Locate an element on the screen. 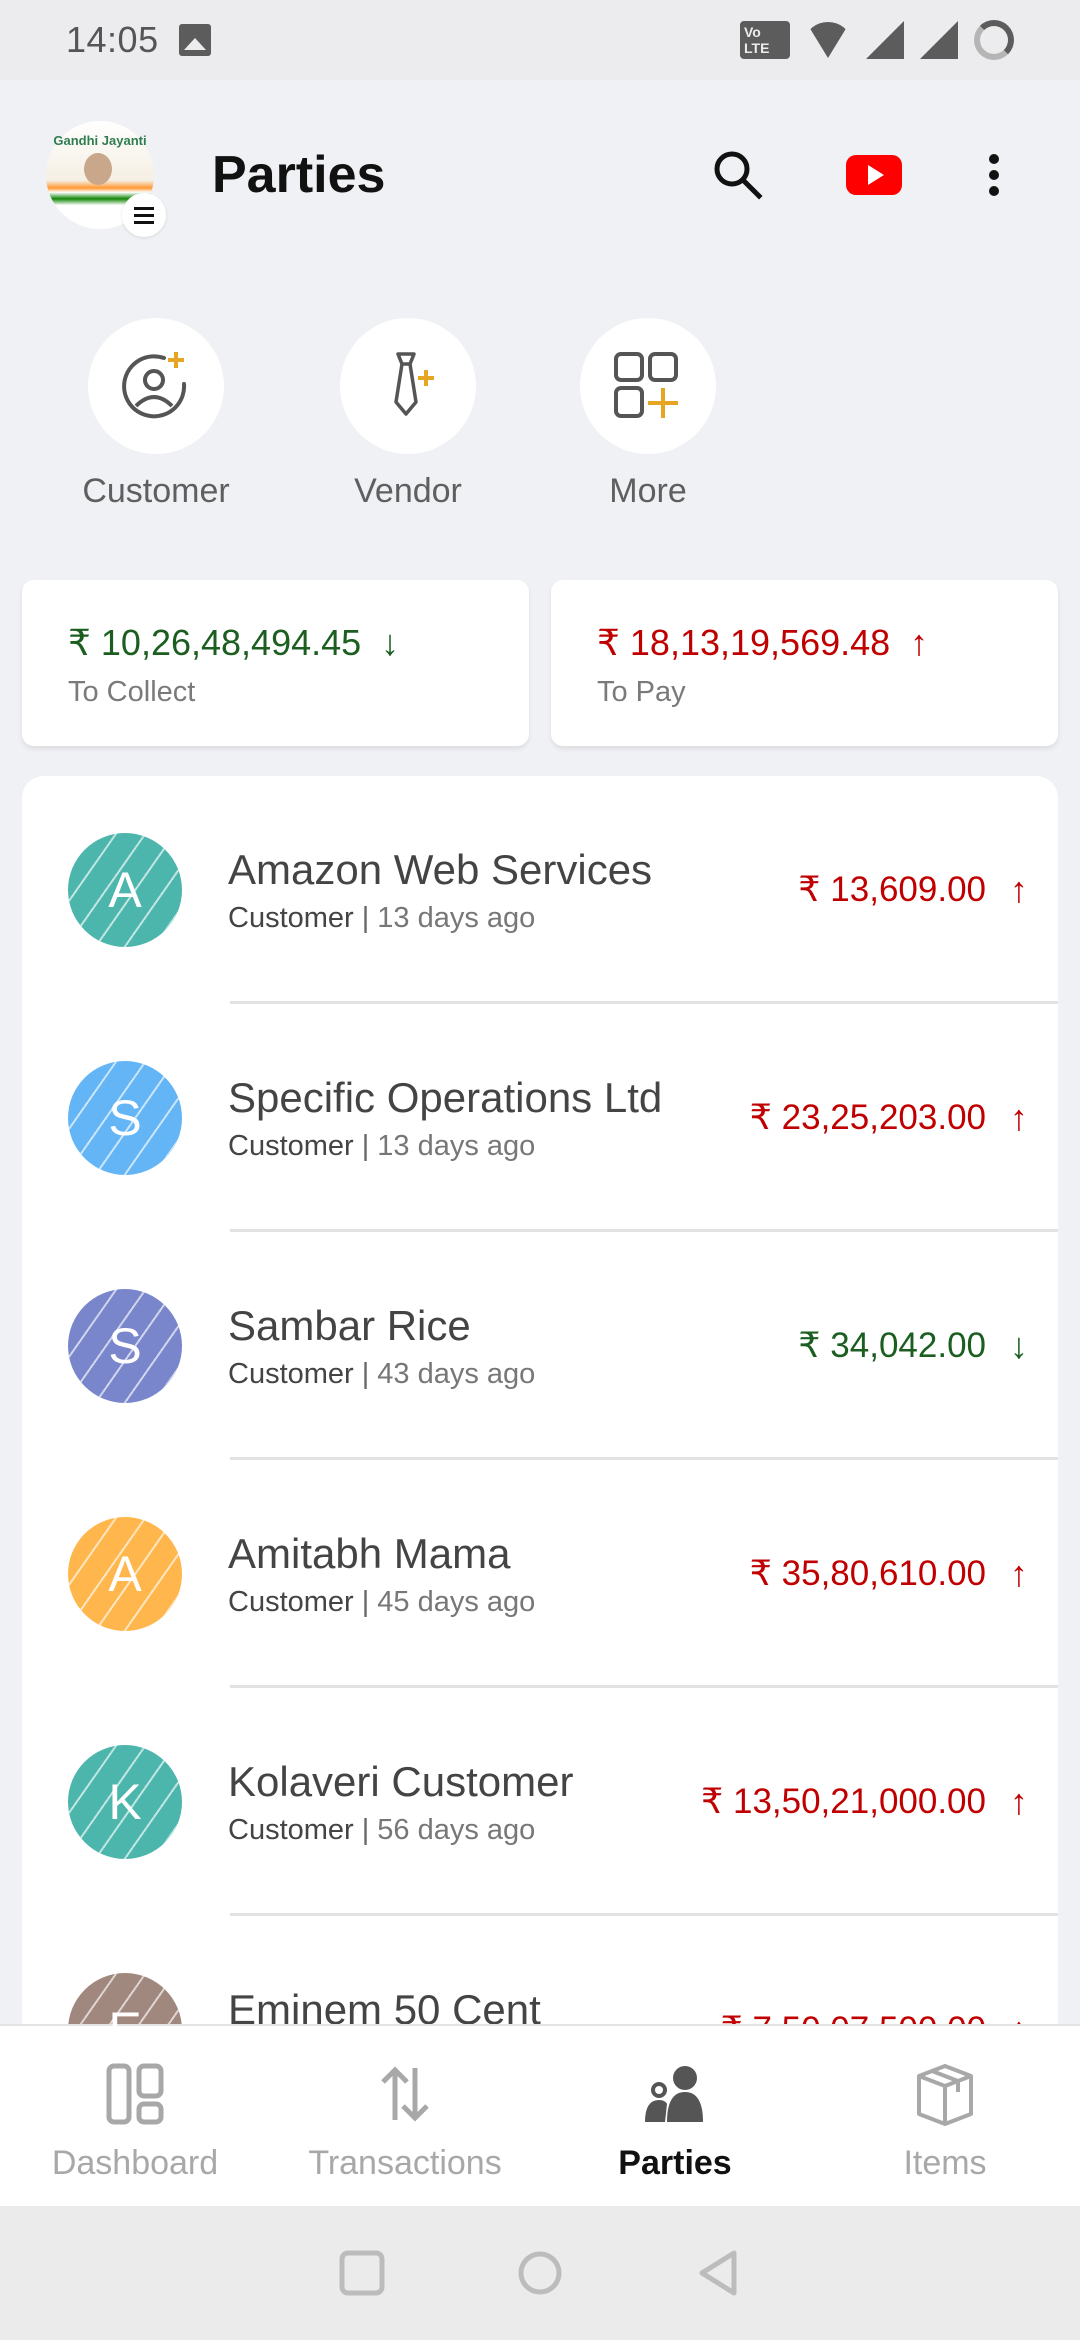 Image resolution: width=1080 pixels, height=2340 pixels. nav-items-label: Items is located at coordinates (945, 2163).